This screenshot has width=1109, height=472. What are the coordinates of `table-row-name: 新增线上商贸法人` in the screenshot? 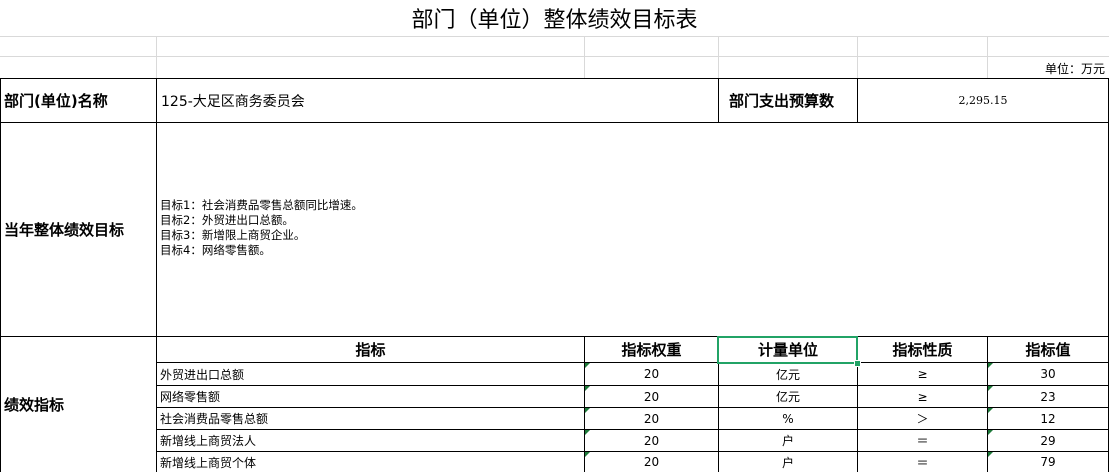 It's located at (370, 440).